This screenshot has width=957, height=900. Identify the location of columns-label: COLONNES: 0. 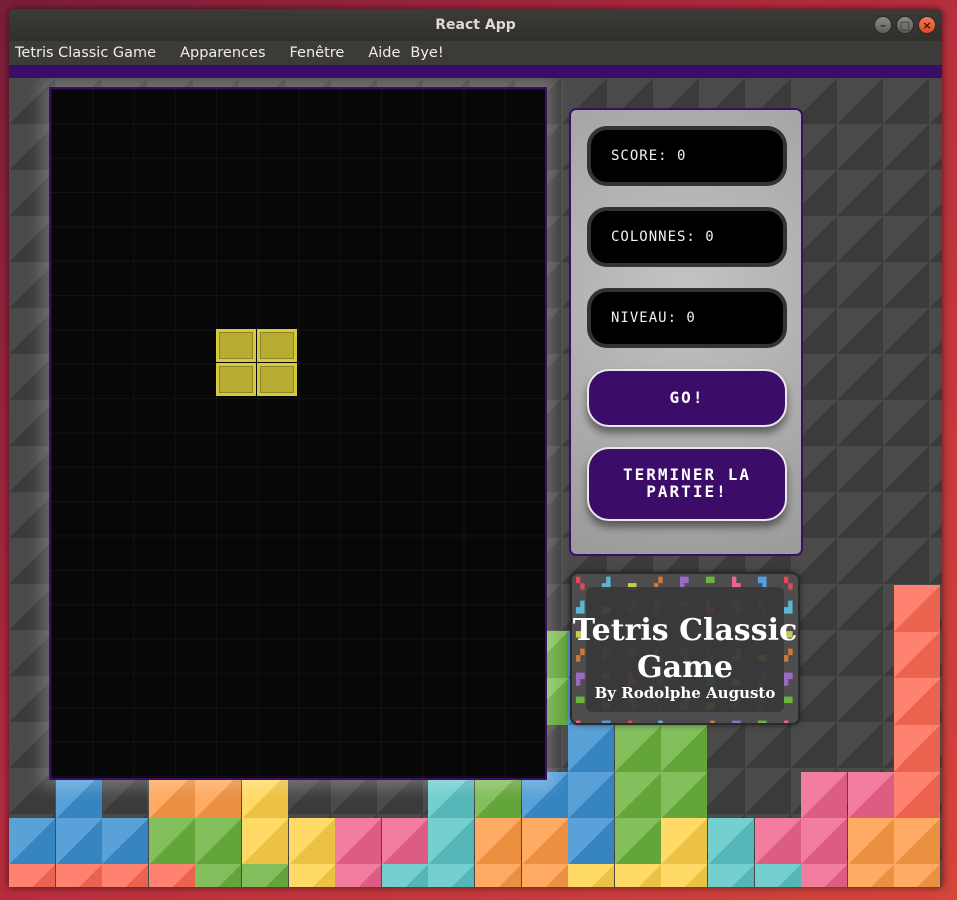
(663, 237).